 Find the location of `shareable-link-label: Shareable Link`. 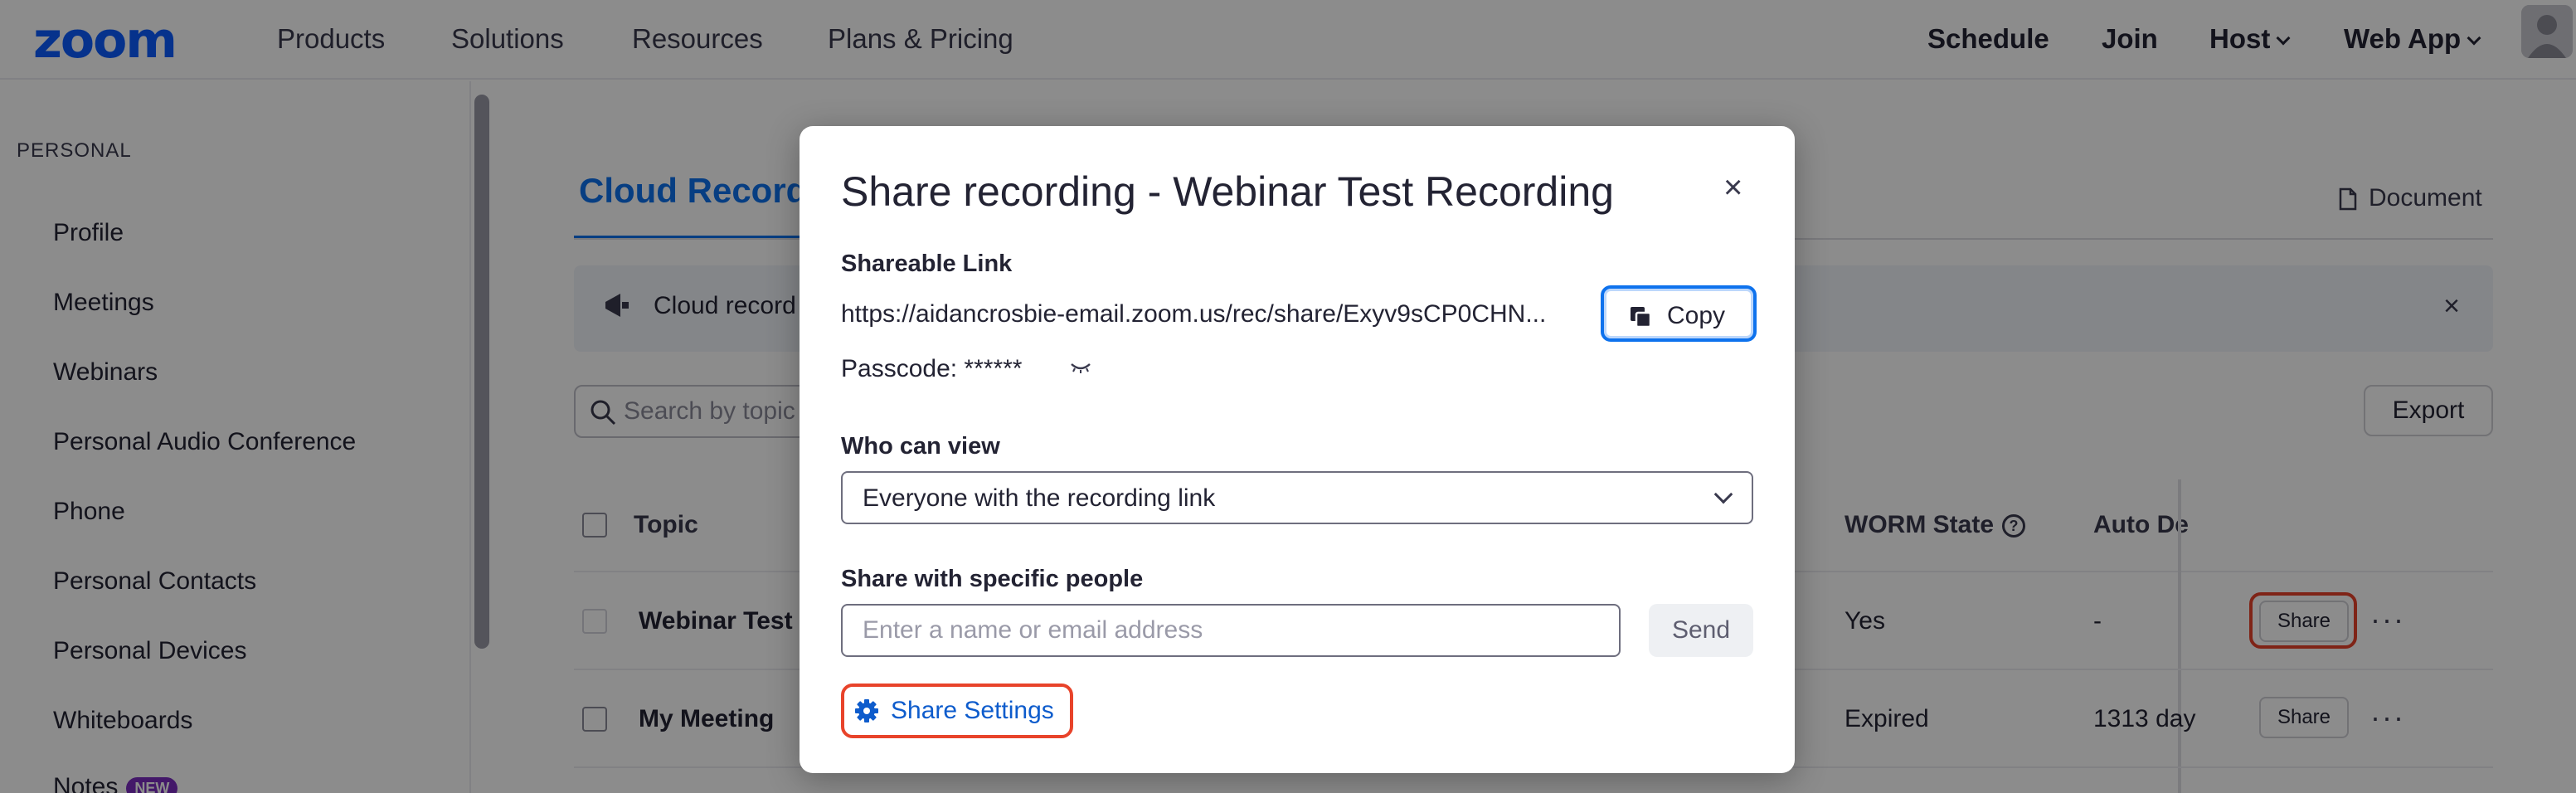

shareable-link-label: Shareable Link is located at coordinates (927, 264).